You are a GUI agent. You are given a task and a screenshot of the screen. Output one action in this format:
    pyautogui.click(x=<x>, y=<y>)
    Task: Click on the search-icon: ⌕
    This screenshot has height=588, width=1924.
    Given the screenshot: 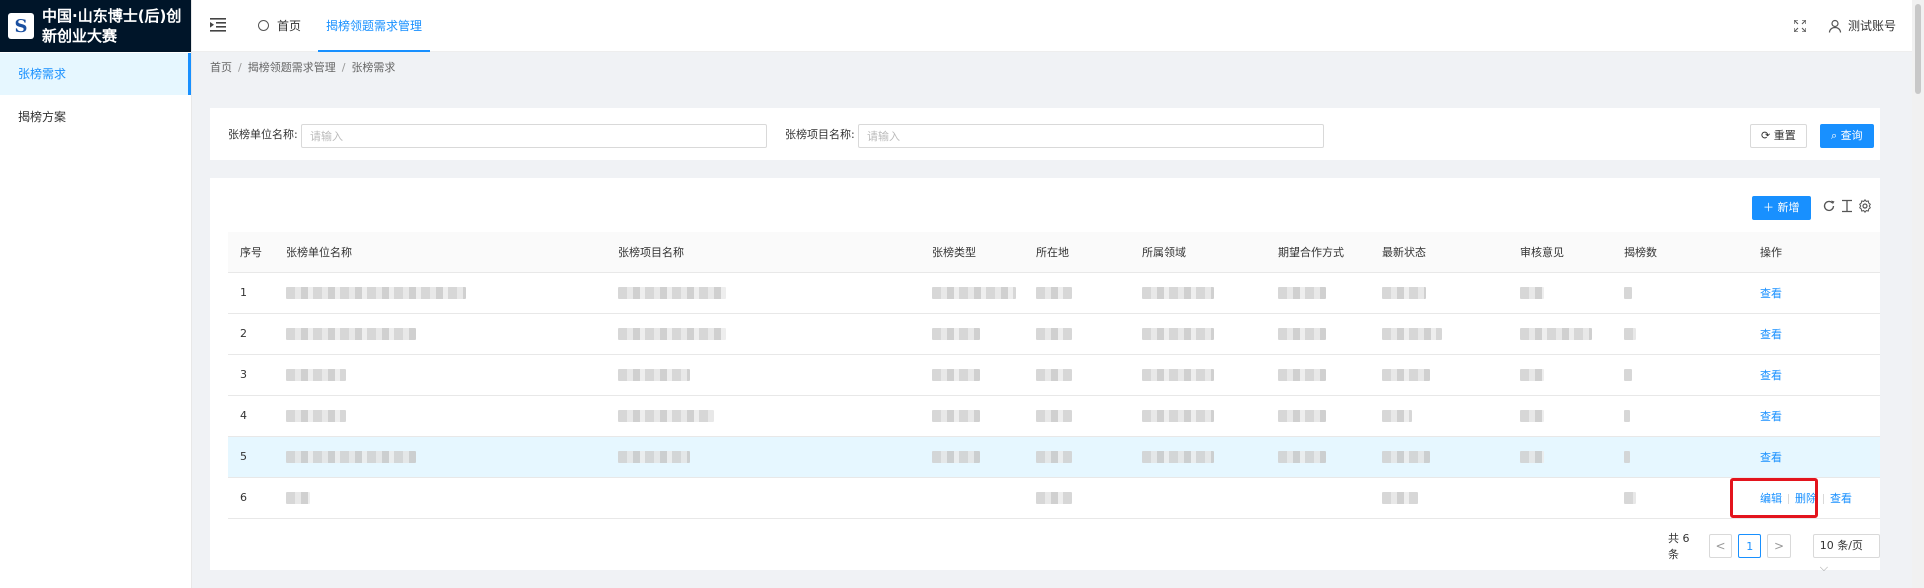 What is the action you would take?
    pyautogui.click(x=1834, y=135)
    